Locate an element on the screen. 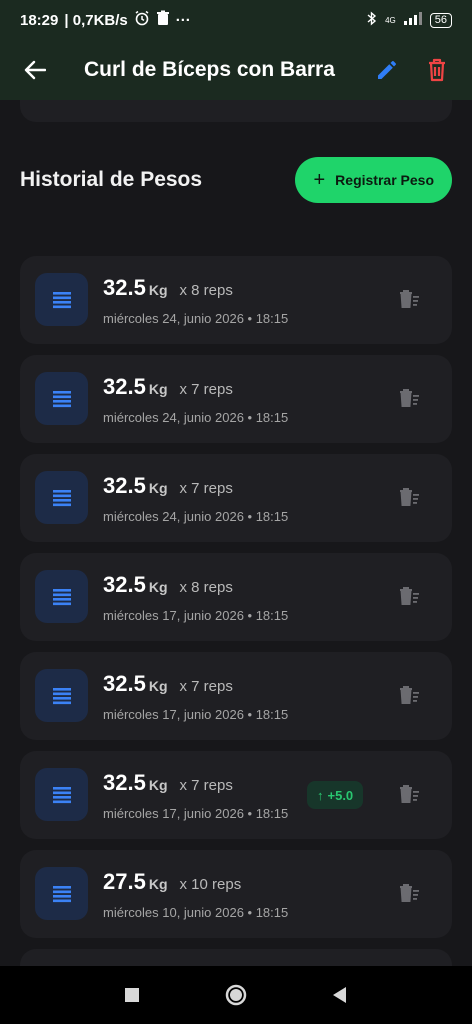 Image resolution: width=472 pixels, height=1024 pixels. battery-indicator: 56 is located at coordinates (440, 20).